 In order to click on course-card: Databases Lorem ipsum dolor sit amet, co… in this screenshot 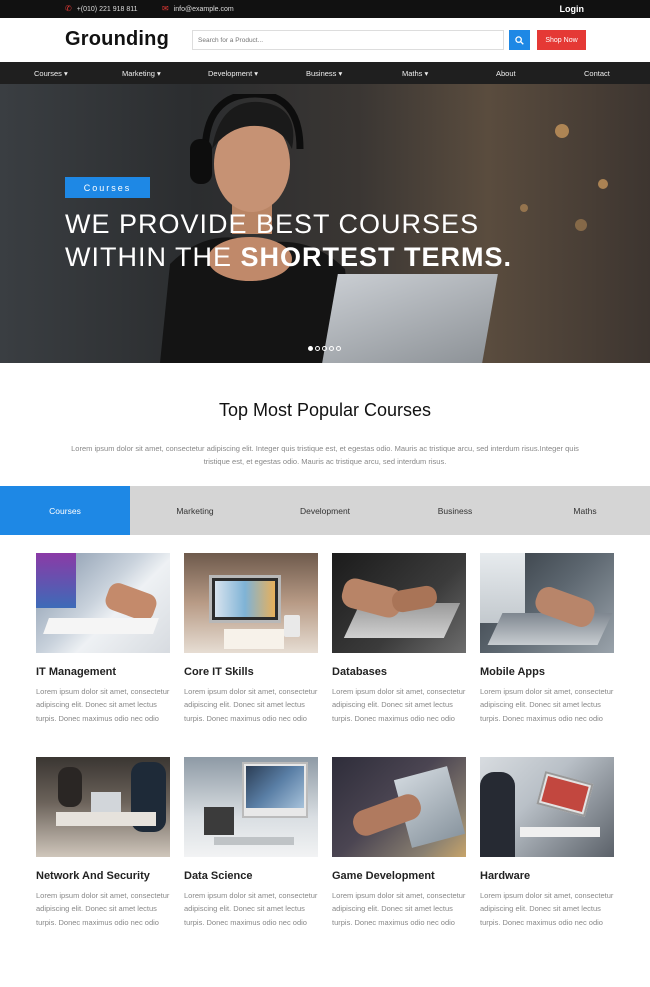, I will do `click(399, 639)`.